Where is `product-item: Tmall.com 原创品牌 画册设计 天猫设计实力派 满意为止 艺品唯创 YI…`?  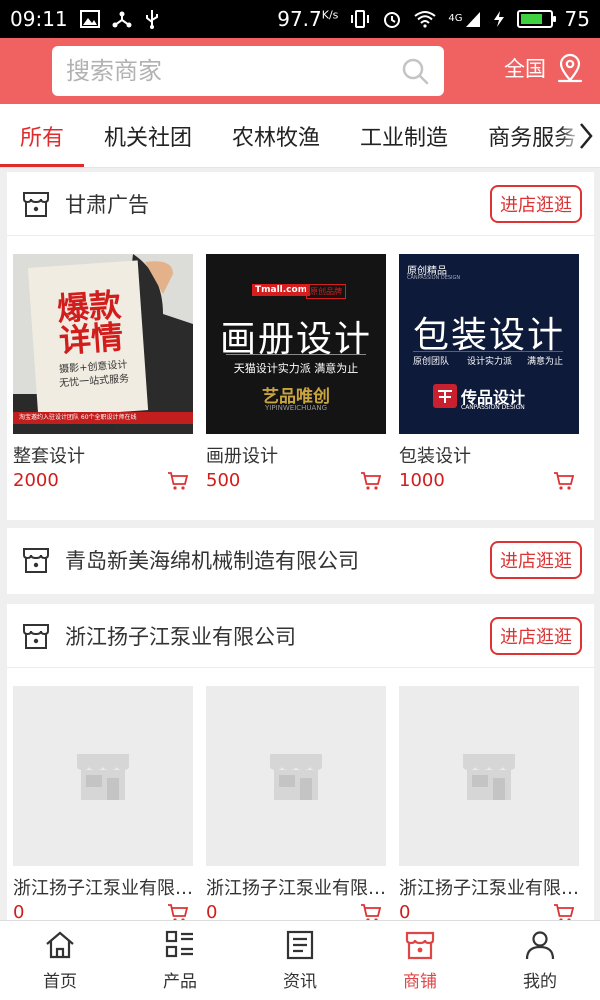 product-item: Tmall.com 原创品牌 画册设计 天猫设计实力派 满意为止 艺品唯创 YI… is located at coordinates (296, 372).